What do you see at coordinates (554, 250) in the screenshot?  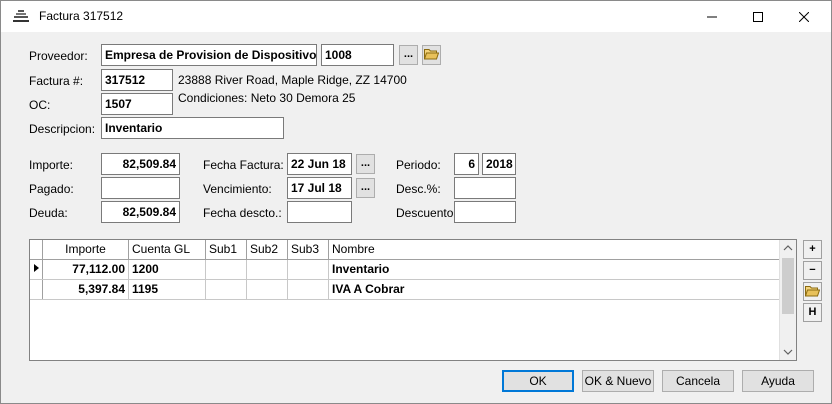 I see `col-header-nombre: Nombre` at bounding box center [554, 250].